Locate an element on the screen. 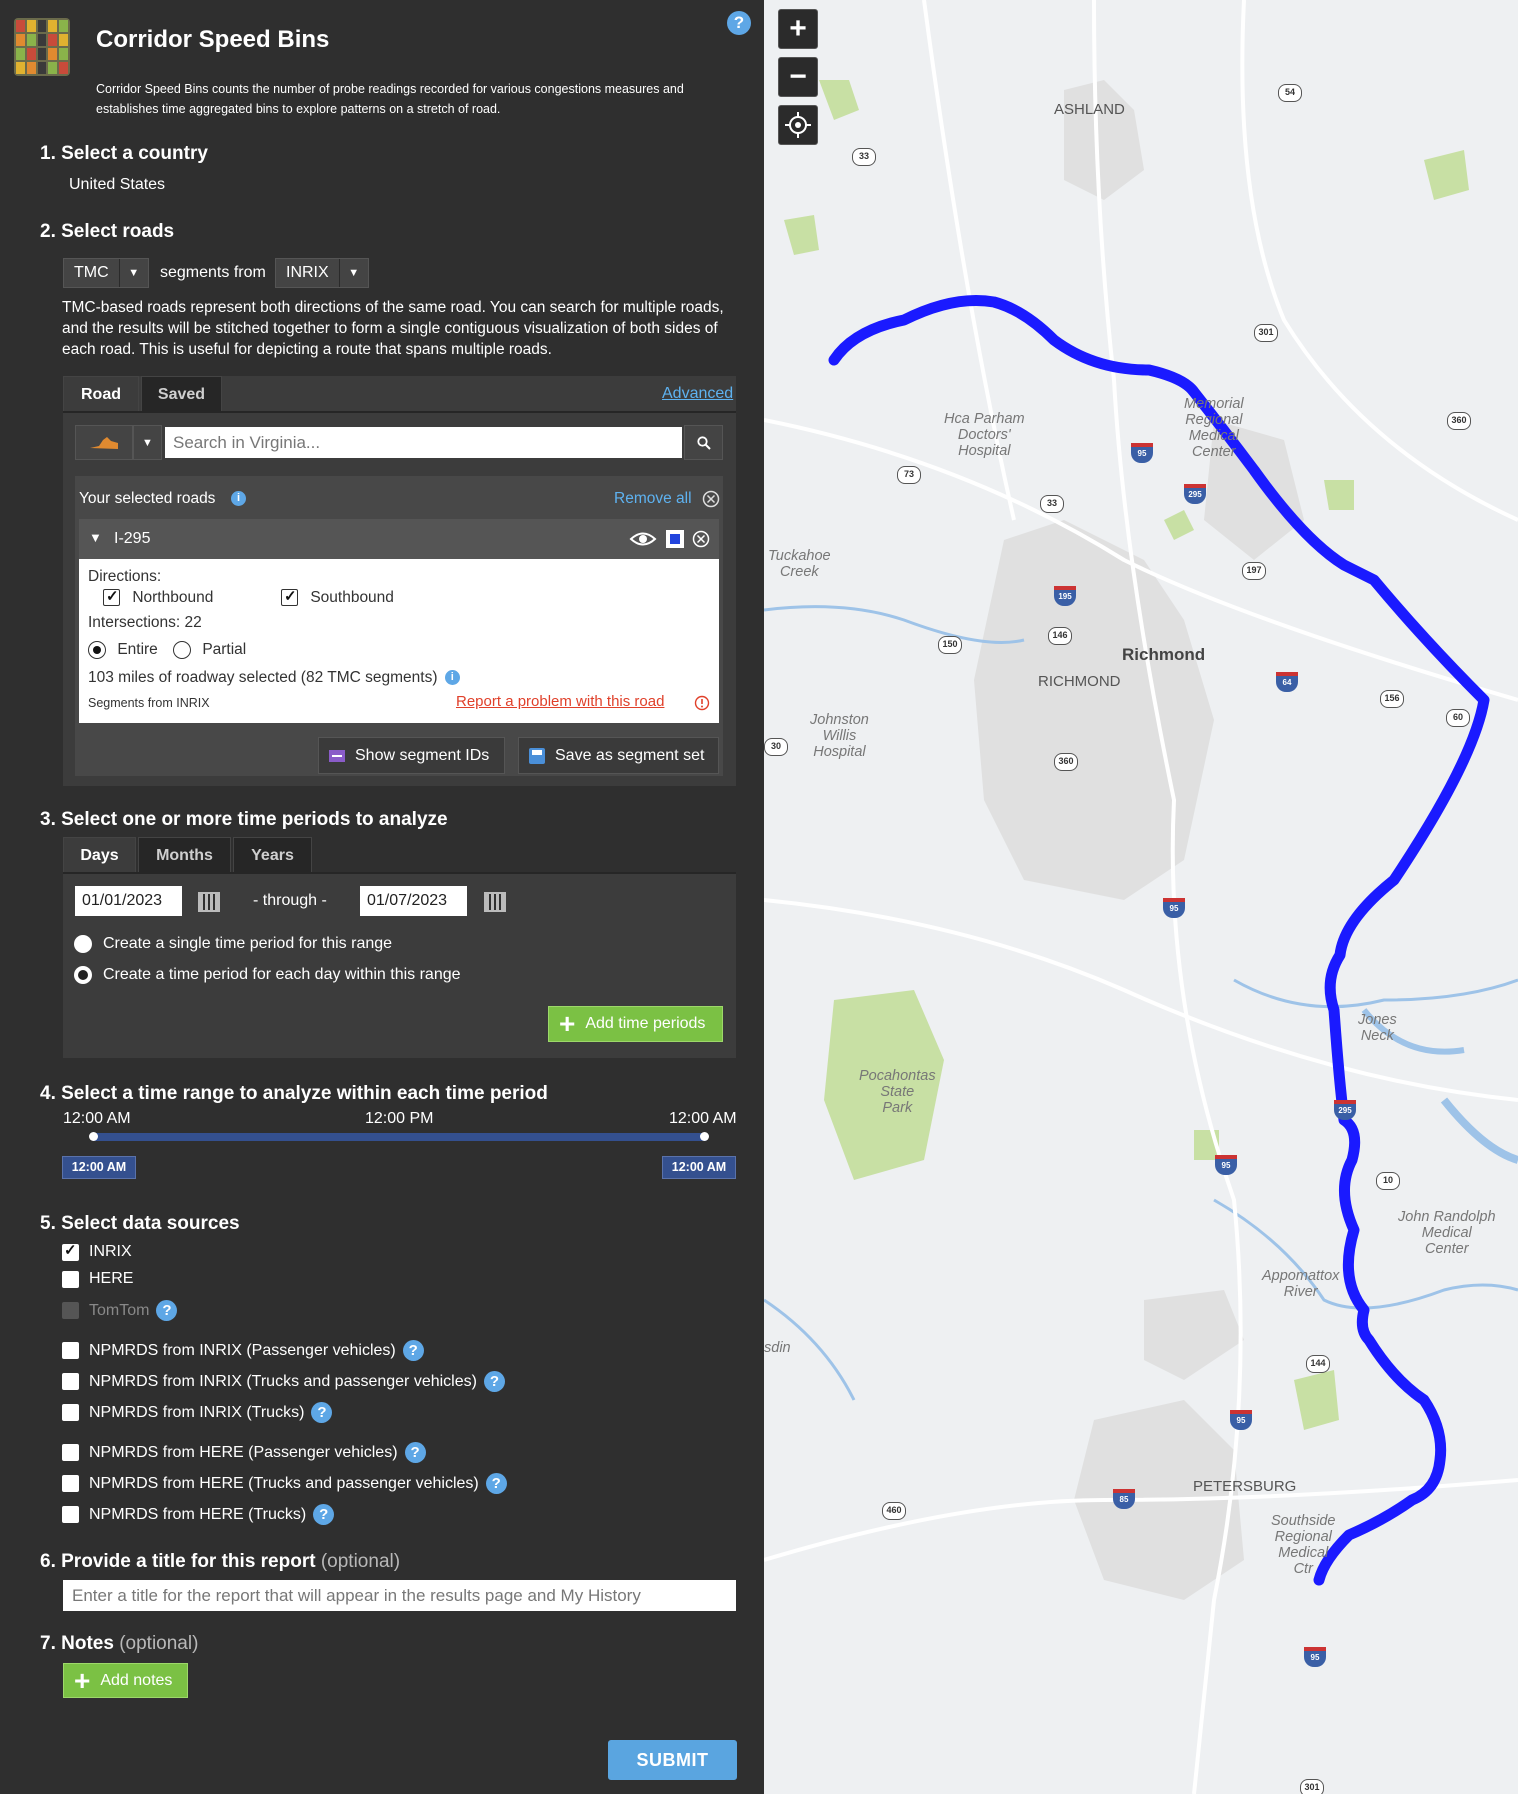 The image size is (1518, 1794). tomtom-label: TomTom is located at coordinates (119, 1310).